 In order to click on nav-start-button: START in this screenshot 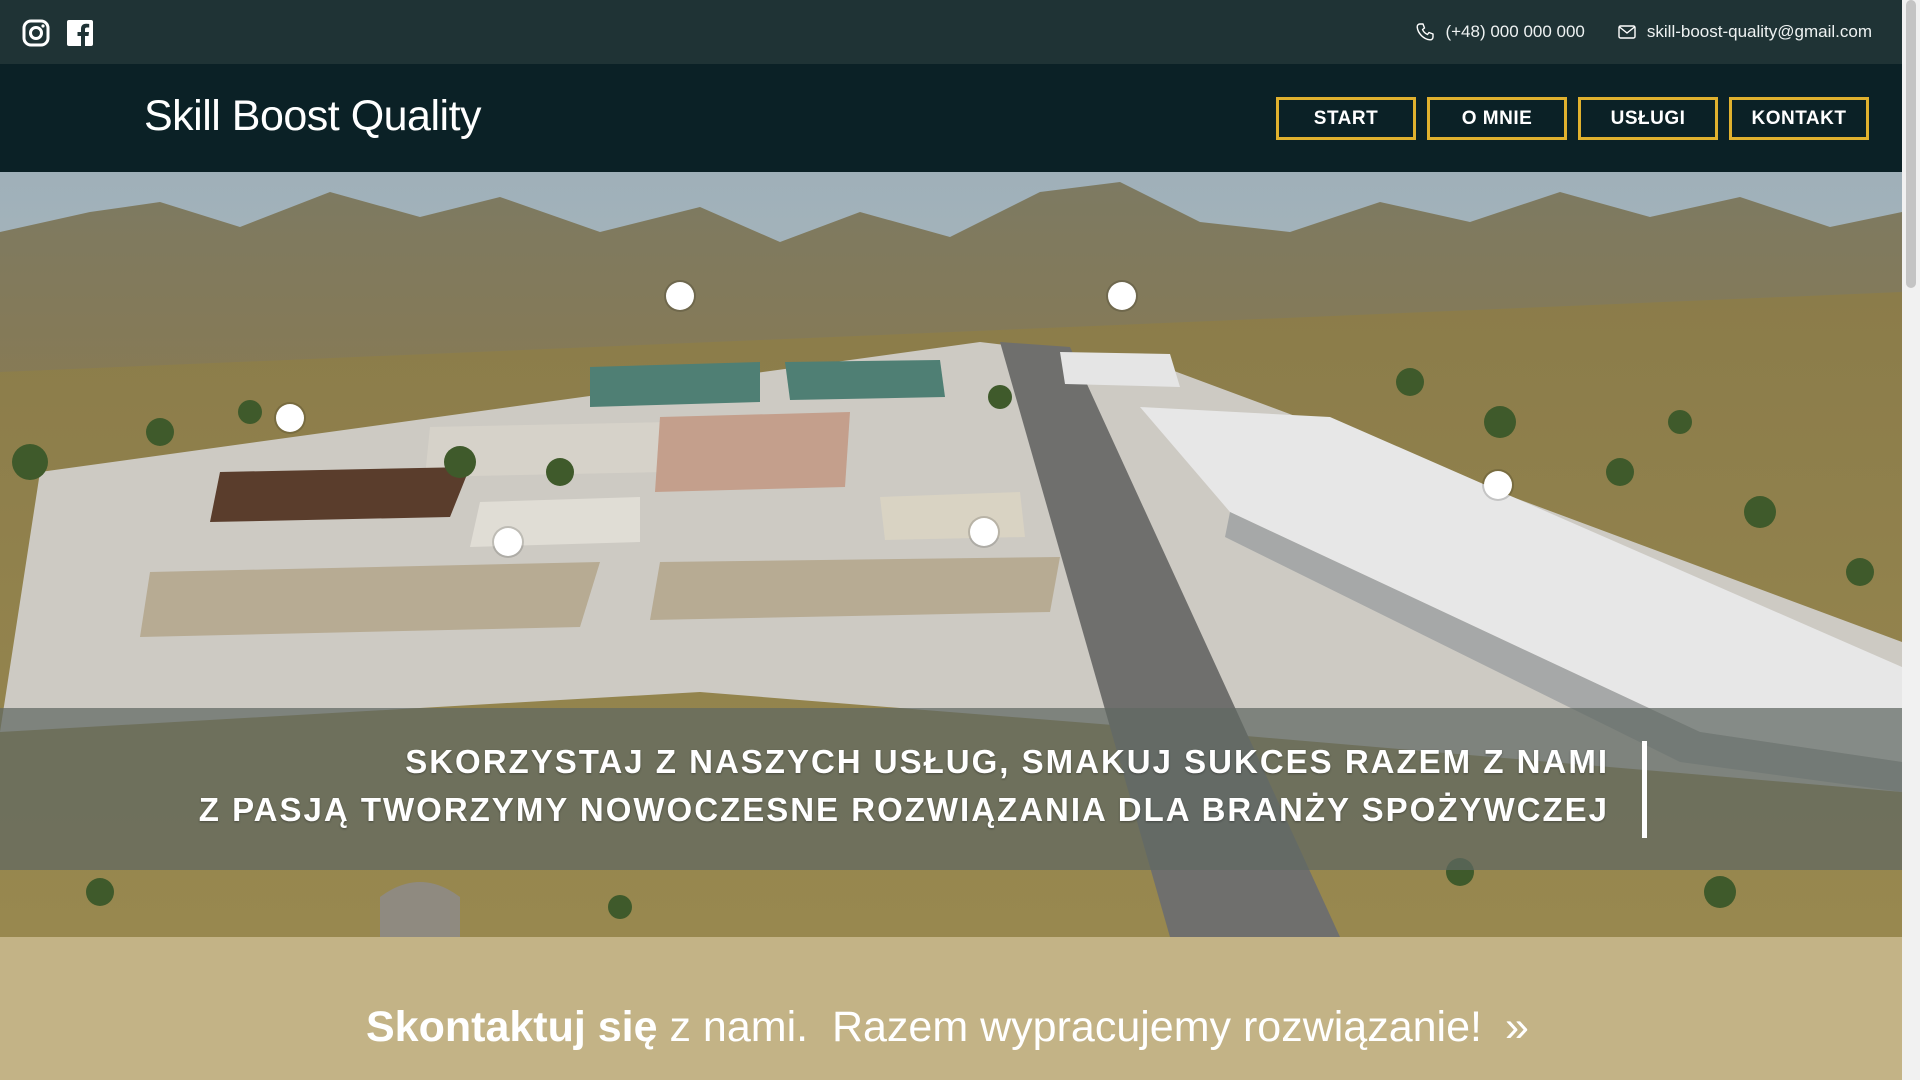, I will do `click(1346, 118)`.